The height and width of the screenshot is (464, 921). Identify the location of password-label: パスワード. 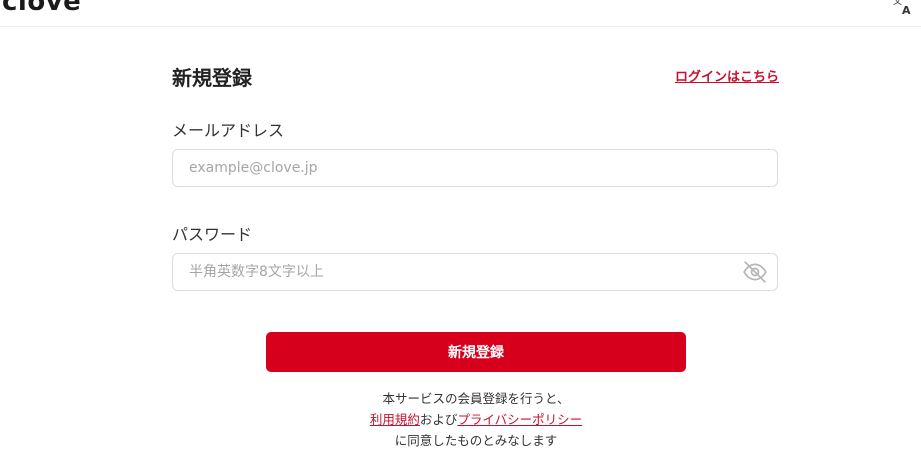
(212, 234).